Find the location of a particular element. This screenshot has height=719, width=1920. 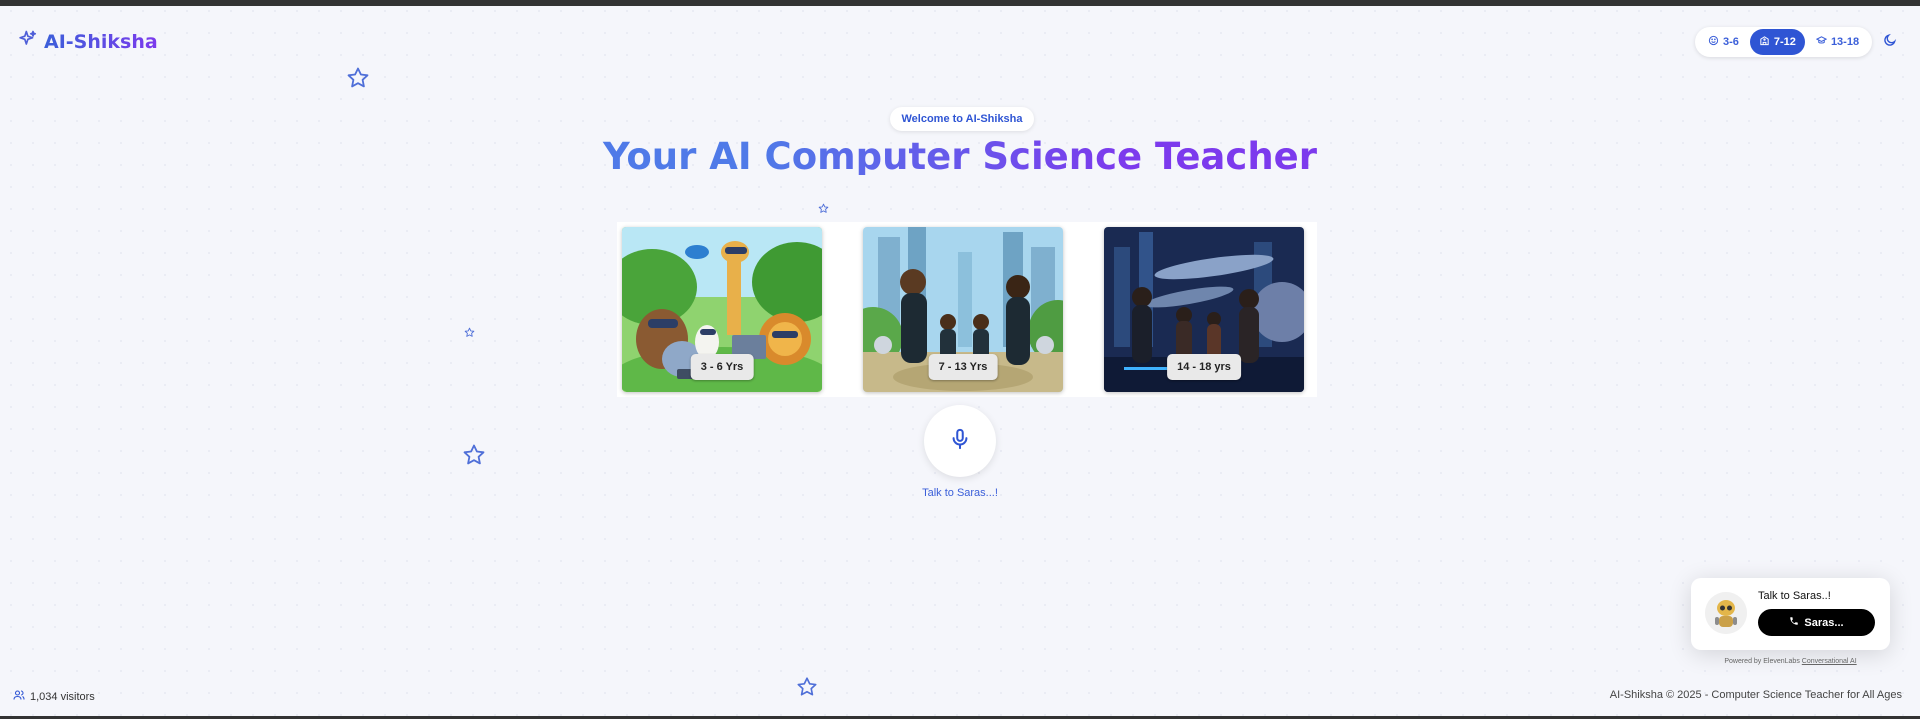

age-filter-label: 3-6 is located at coordinates (1731, 42).